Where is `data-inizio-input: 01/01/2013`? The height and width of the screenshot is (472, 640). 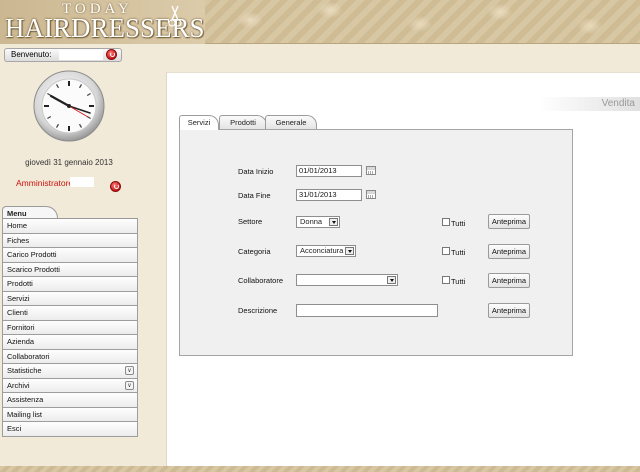 data-inizio-input: 01/01/2013 is located at coordinates (329, 171).